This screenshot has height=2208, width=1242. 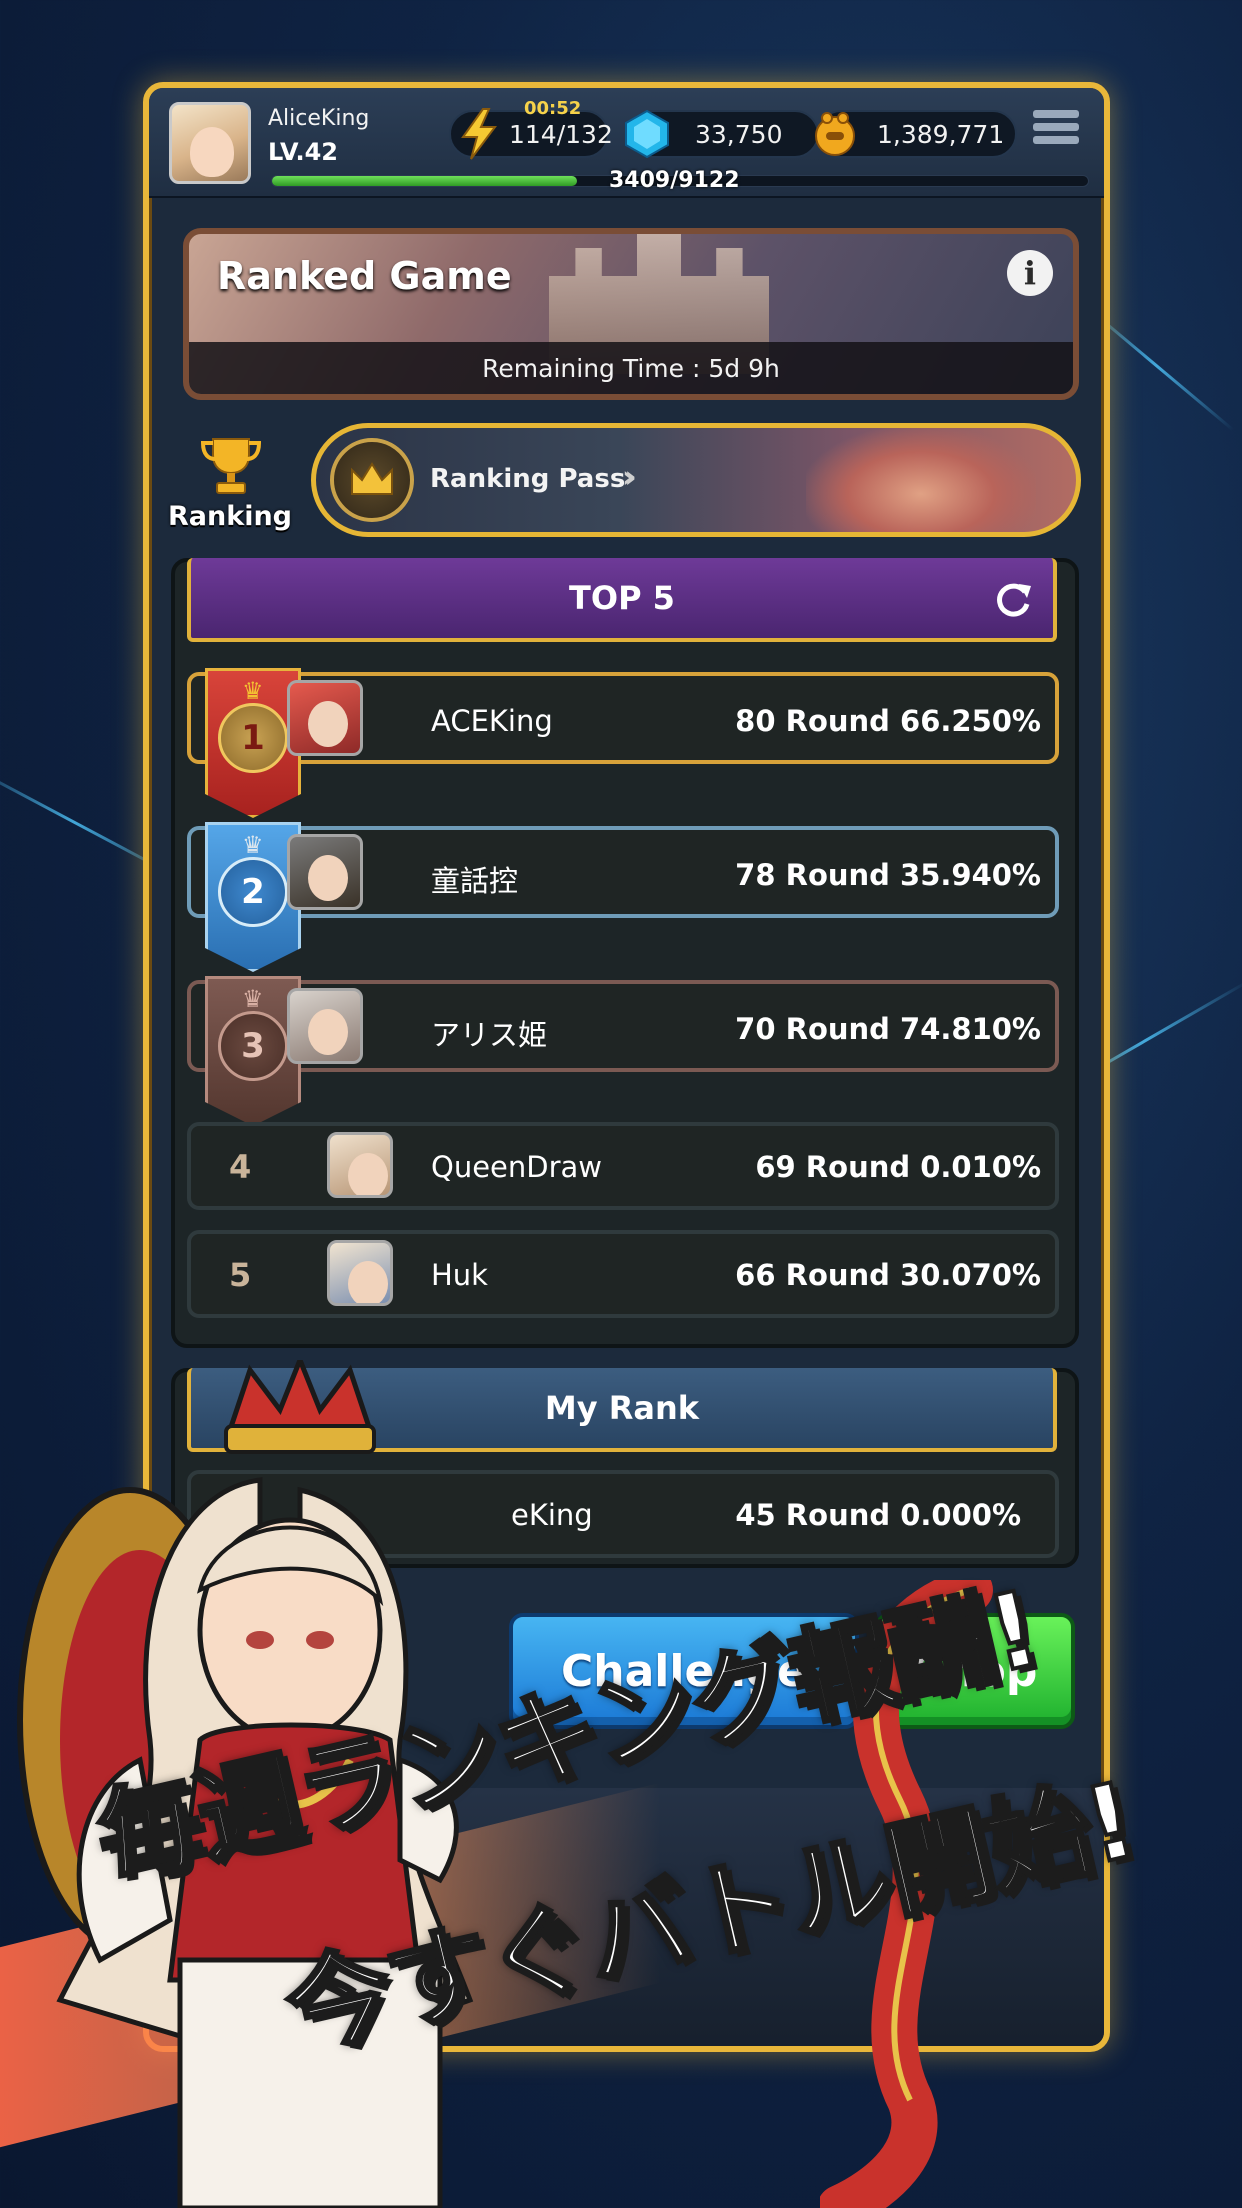 What do you see at coordinates (210, 143) in the screenshot?
I see `player-avatar` at bounding box center [210, 143].